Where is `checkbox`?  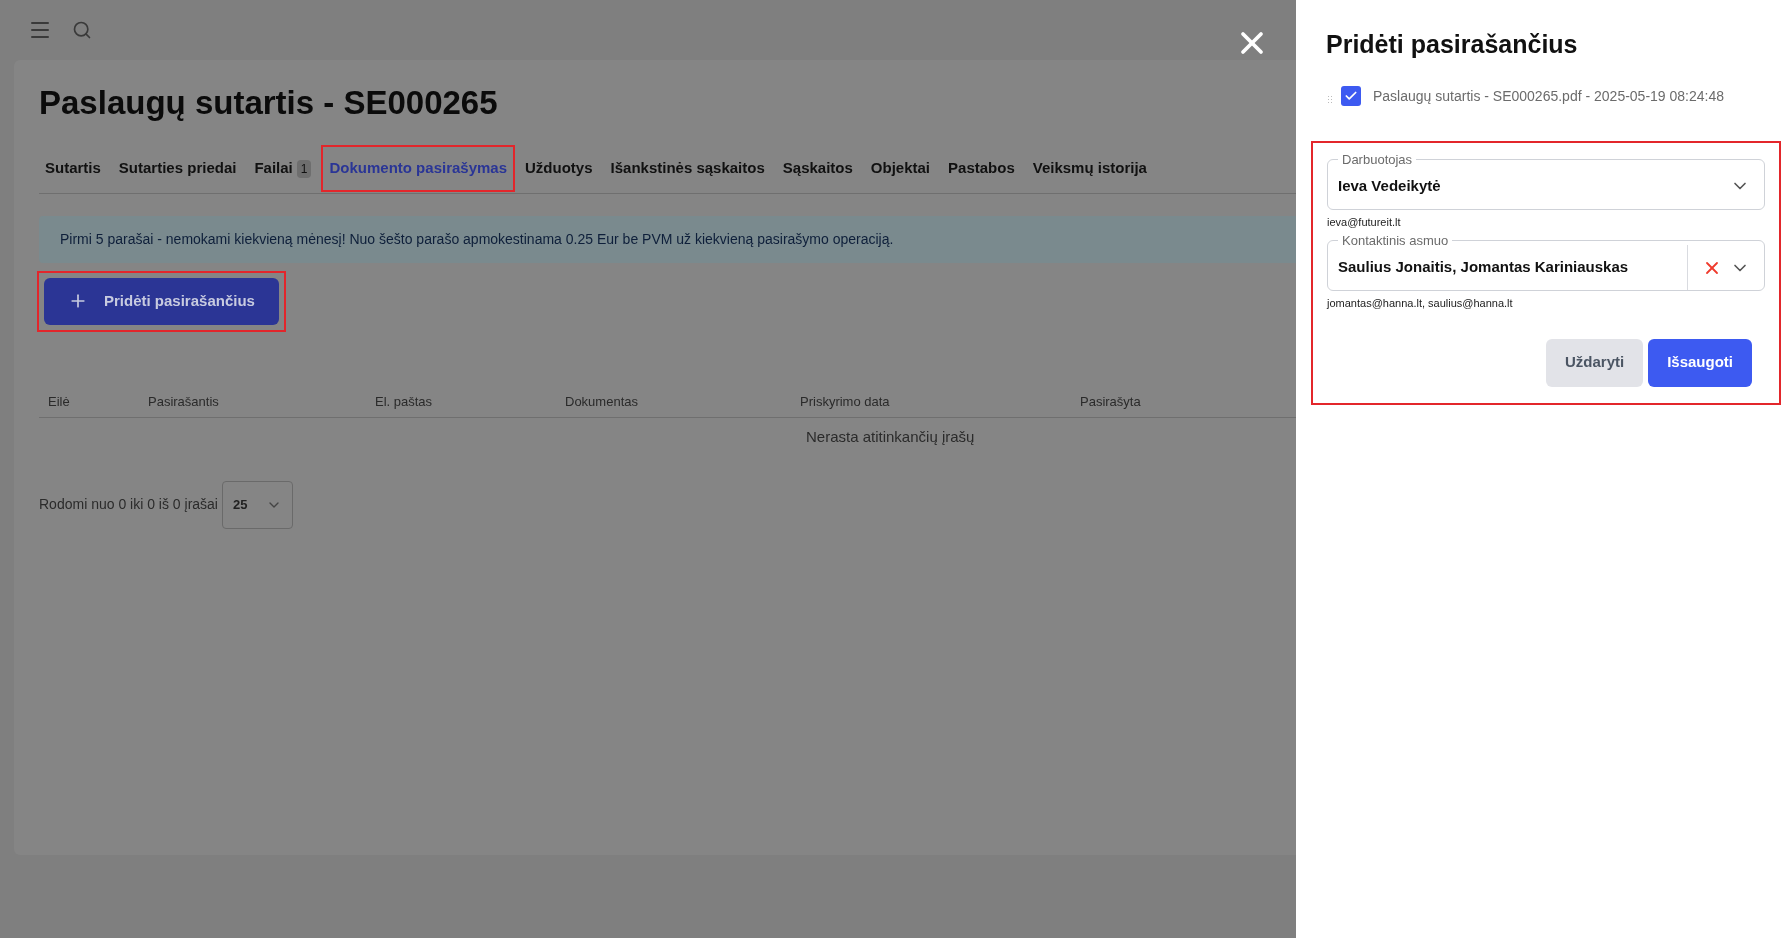 checkbox is located at coordinates (1351, 96).